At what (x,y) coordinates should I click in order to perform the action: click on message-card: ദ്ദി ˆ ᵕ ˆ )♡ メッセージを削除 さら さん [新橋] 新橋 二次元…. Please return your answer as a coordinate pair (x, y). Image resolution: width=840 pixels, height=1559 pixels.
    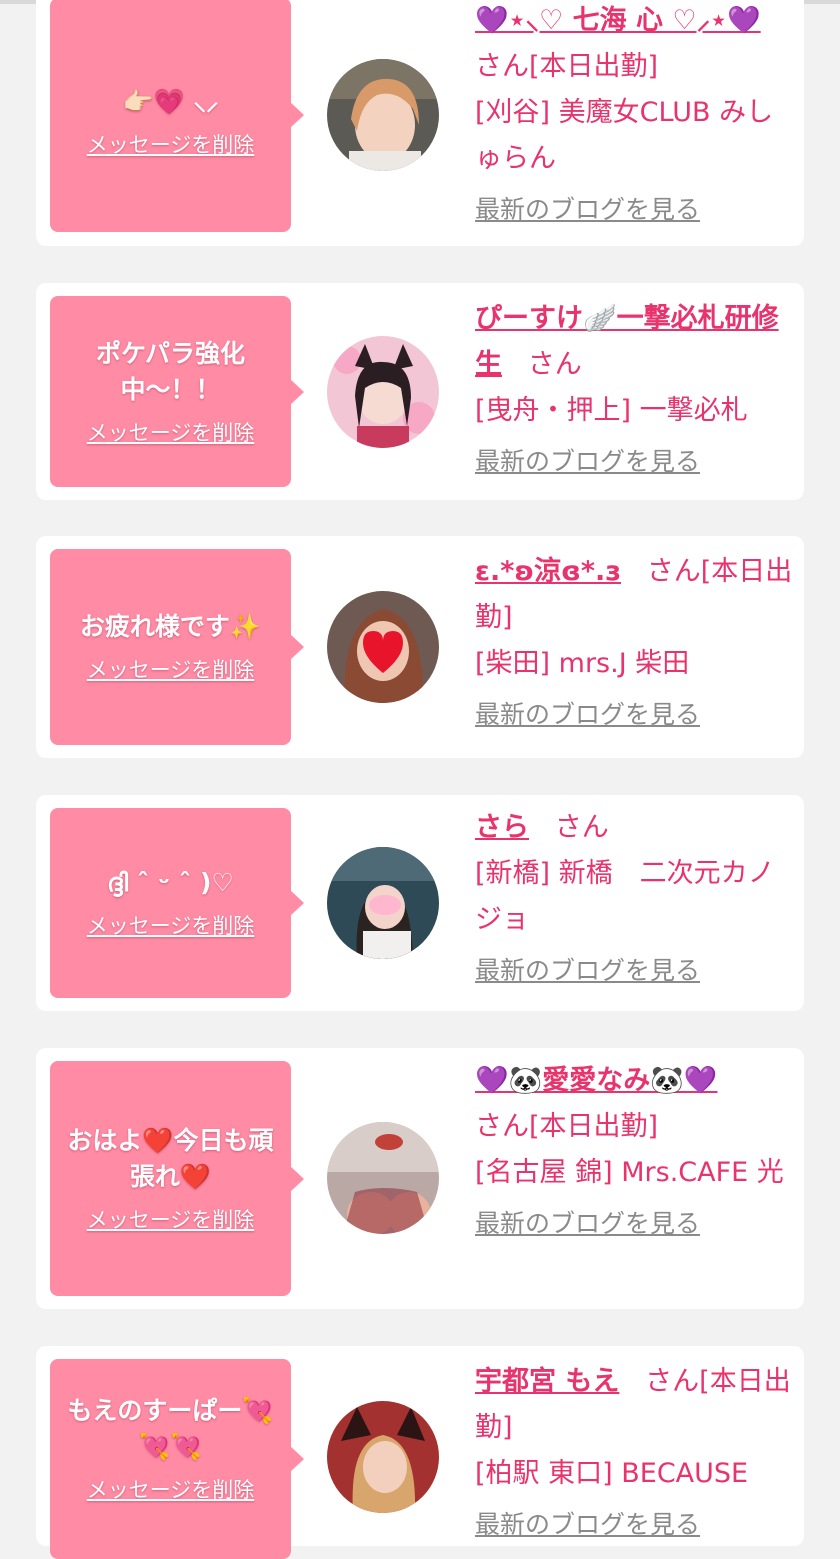
    Looking at the image, I should click on (420, 903).